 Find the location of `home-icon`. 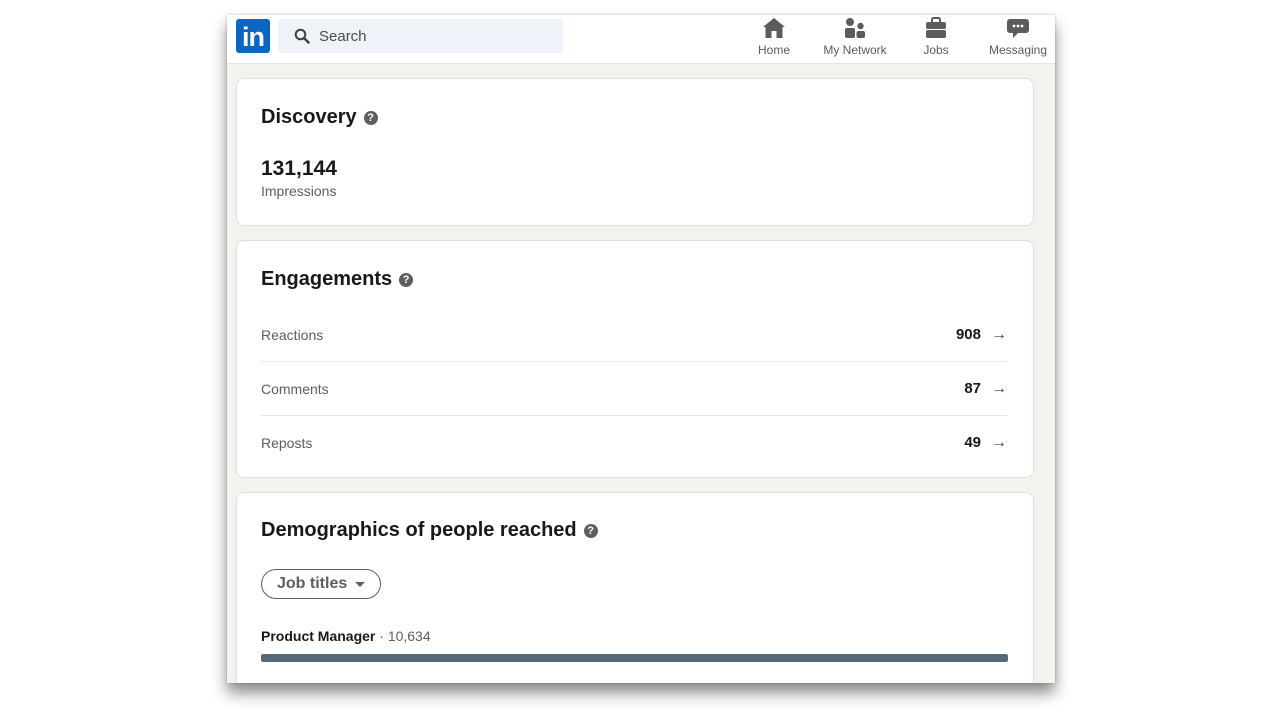

home-icon is located at coordinates (774, 28).